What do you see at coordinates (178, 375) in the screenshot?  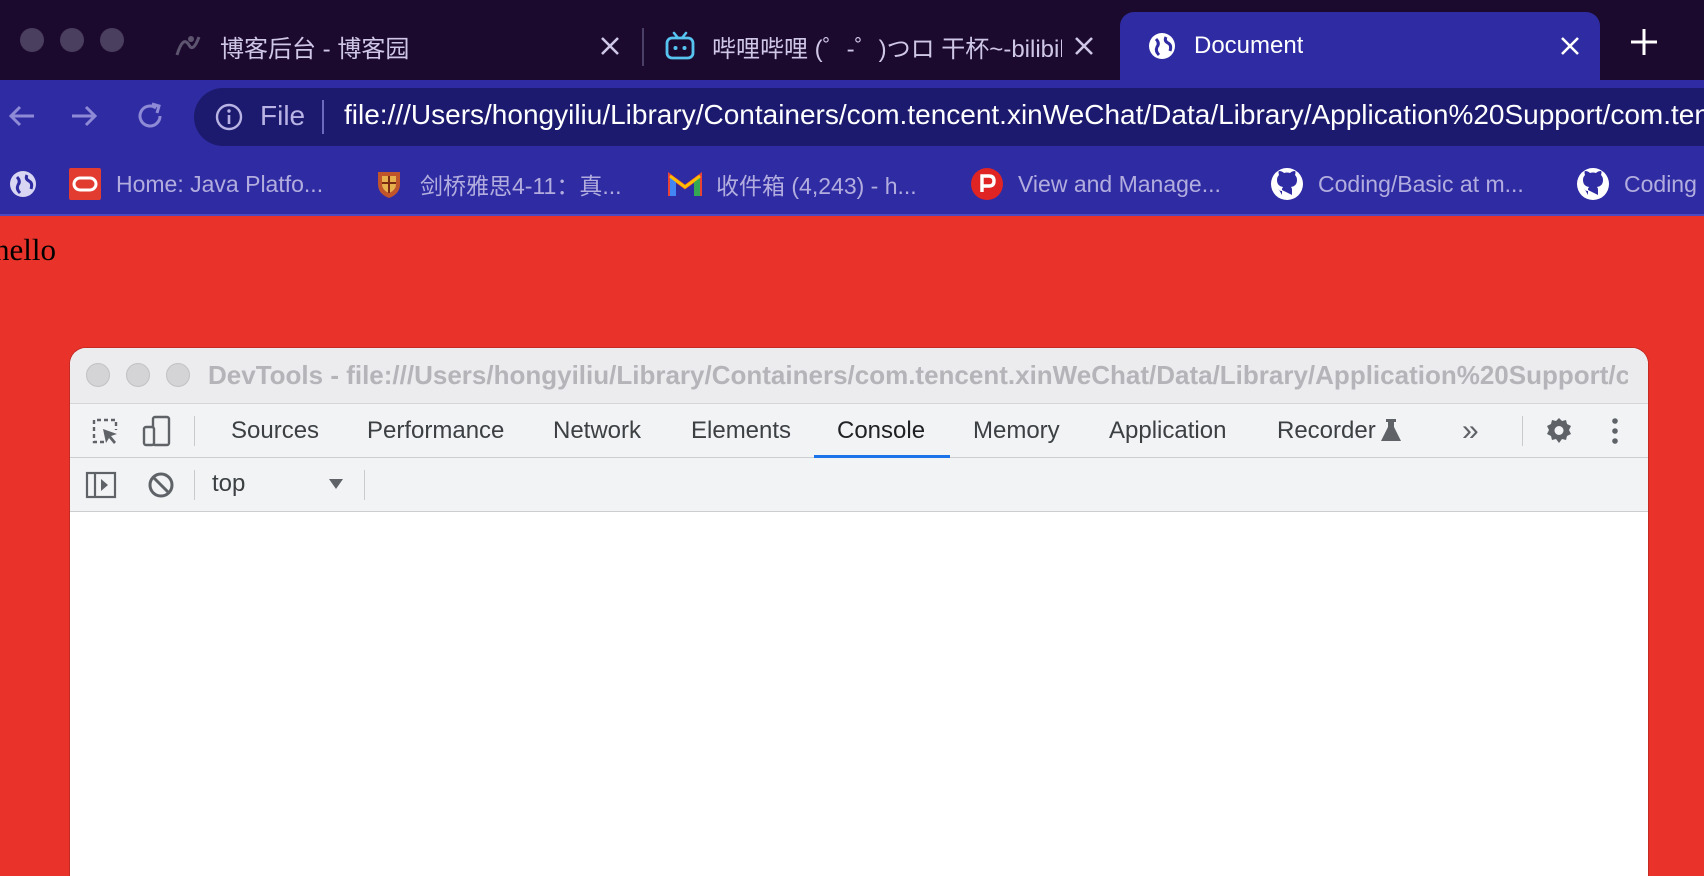 I see `devtools-zoom-button` at bounding box center [178, 375].